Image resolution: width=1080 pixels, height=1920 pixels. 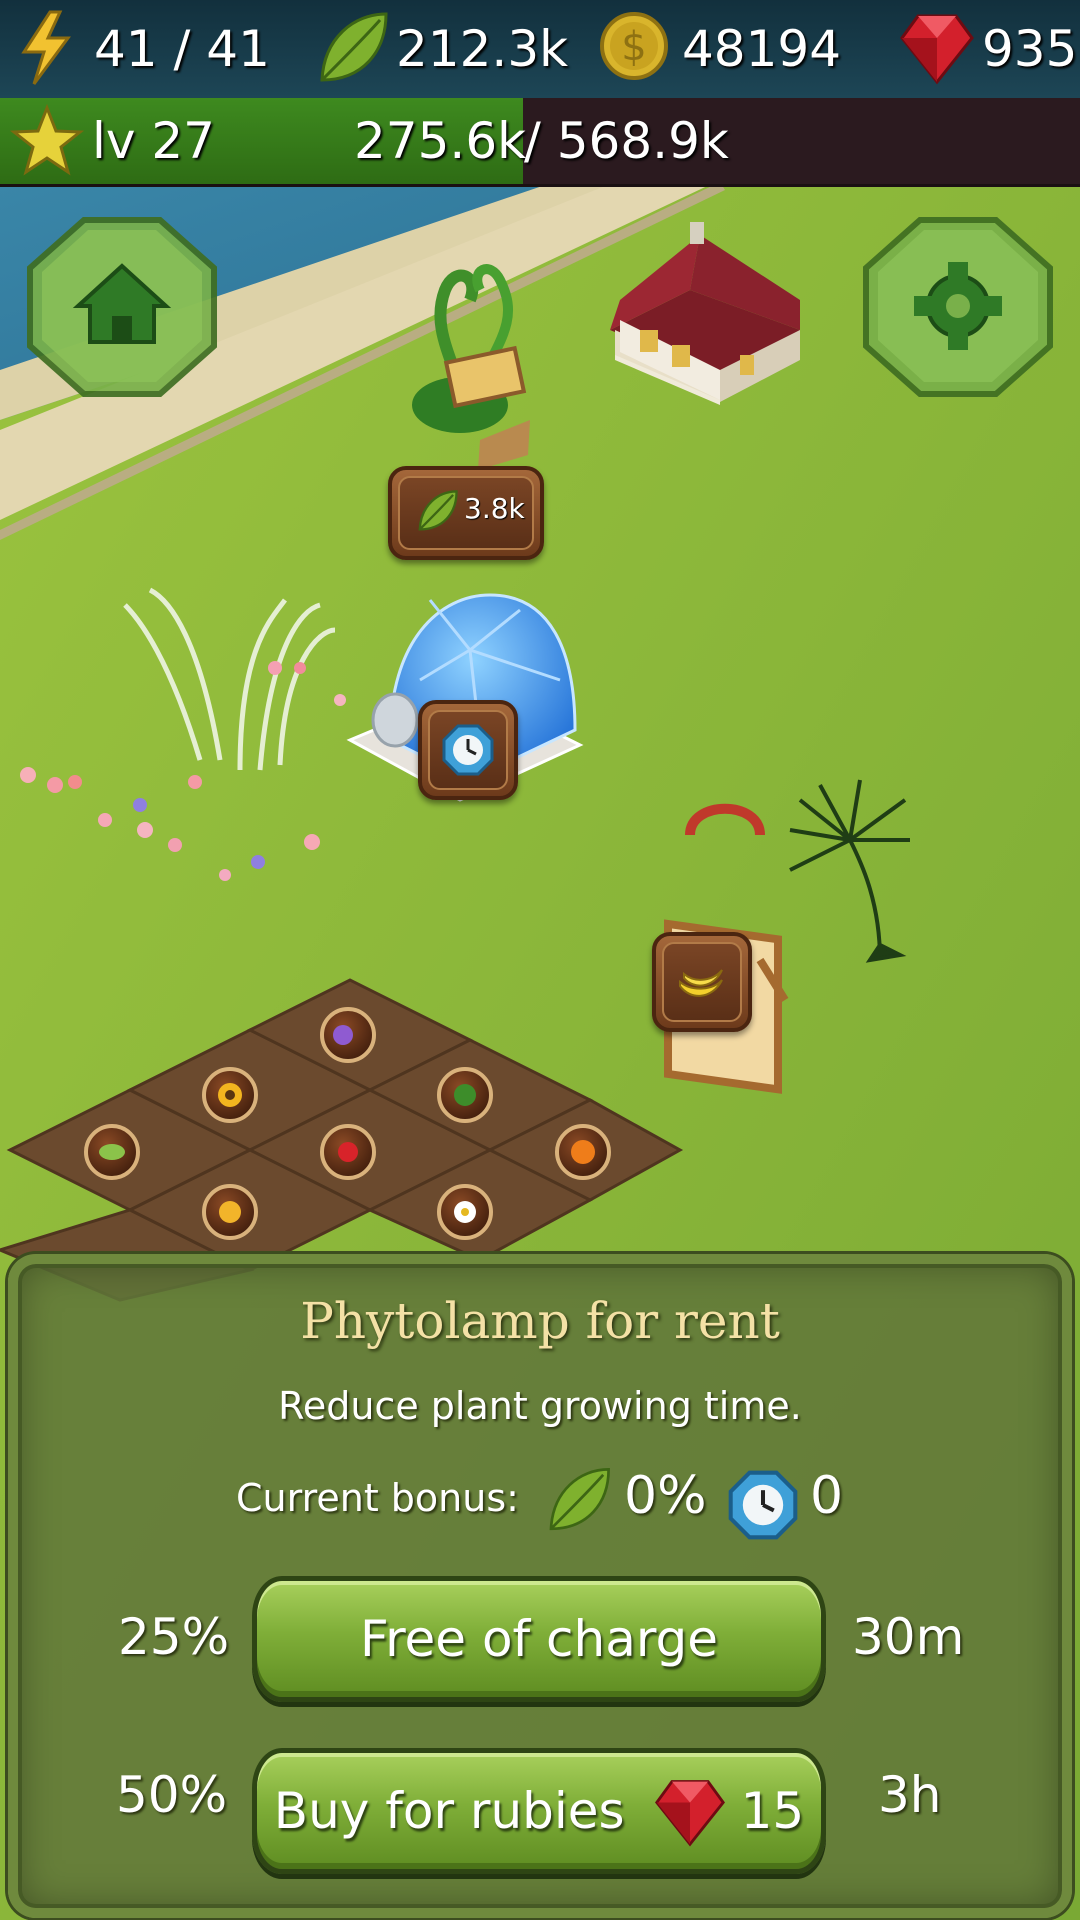 I want to click on lightning-icon, so click(x=46, y=47).